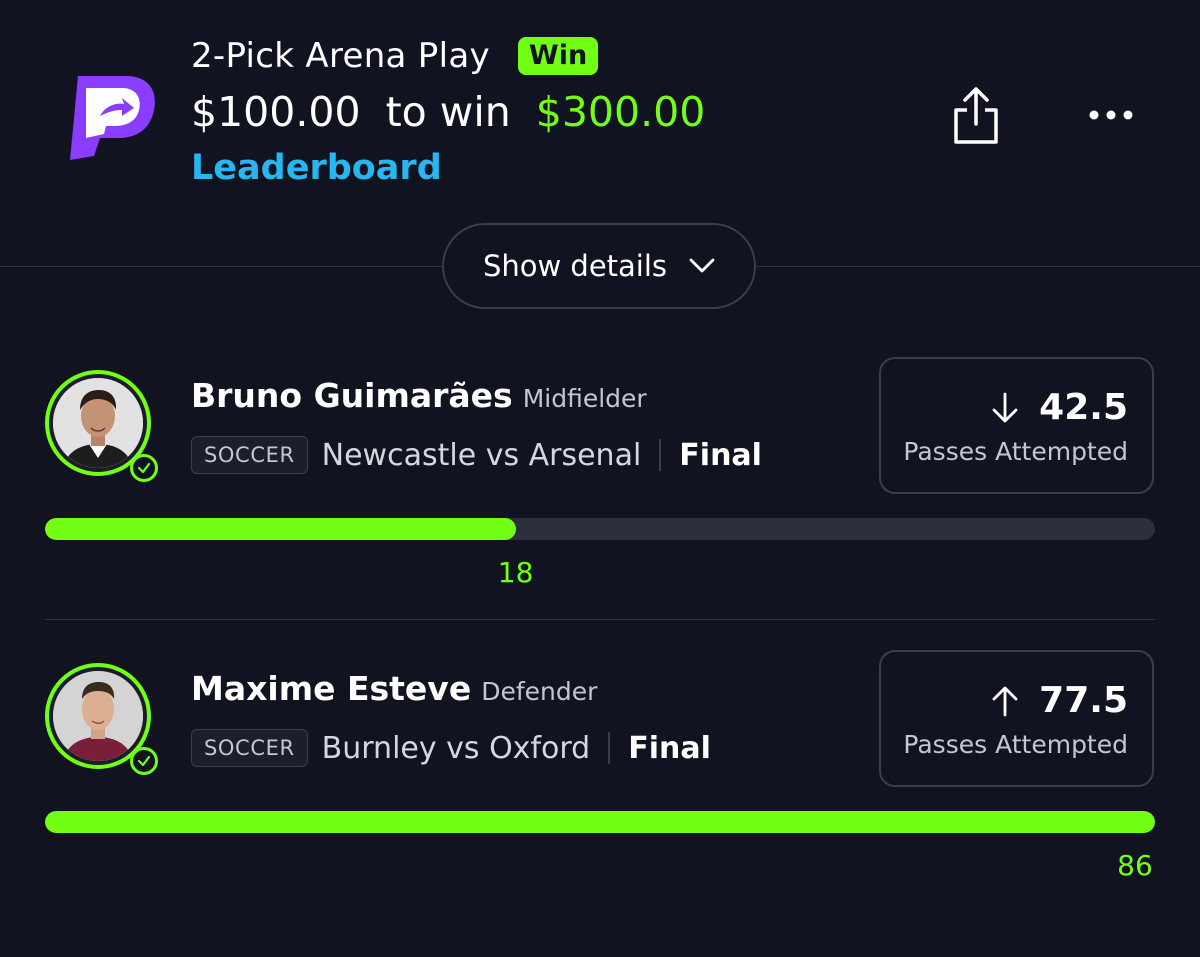 The image size is (1200, 957). Describe the element at coordinates (539, 691) in the screenshot. I see `player-position: Defender` at that location.